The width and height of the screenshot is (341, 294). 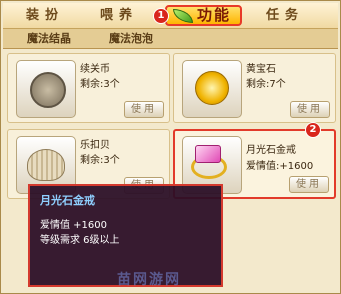 I want to click on shell-icon, so click(x=46, y=165).